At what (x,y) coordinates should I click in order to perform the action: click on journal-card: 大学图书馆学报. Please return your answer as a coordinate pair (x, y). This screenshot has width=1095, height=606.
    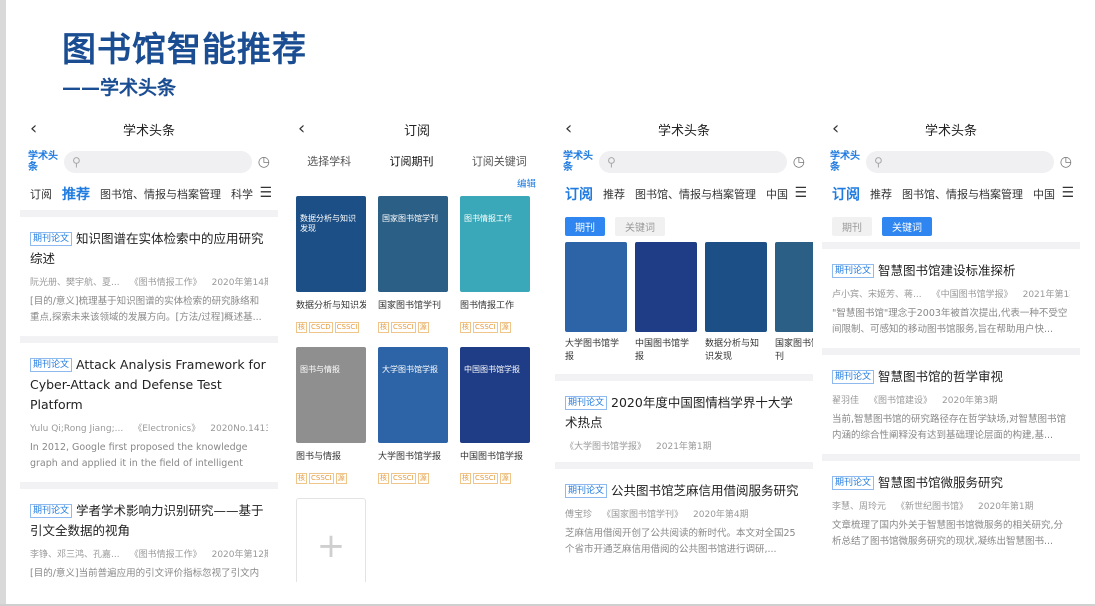
    Looking at the image, I should click on (596, 303).